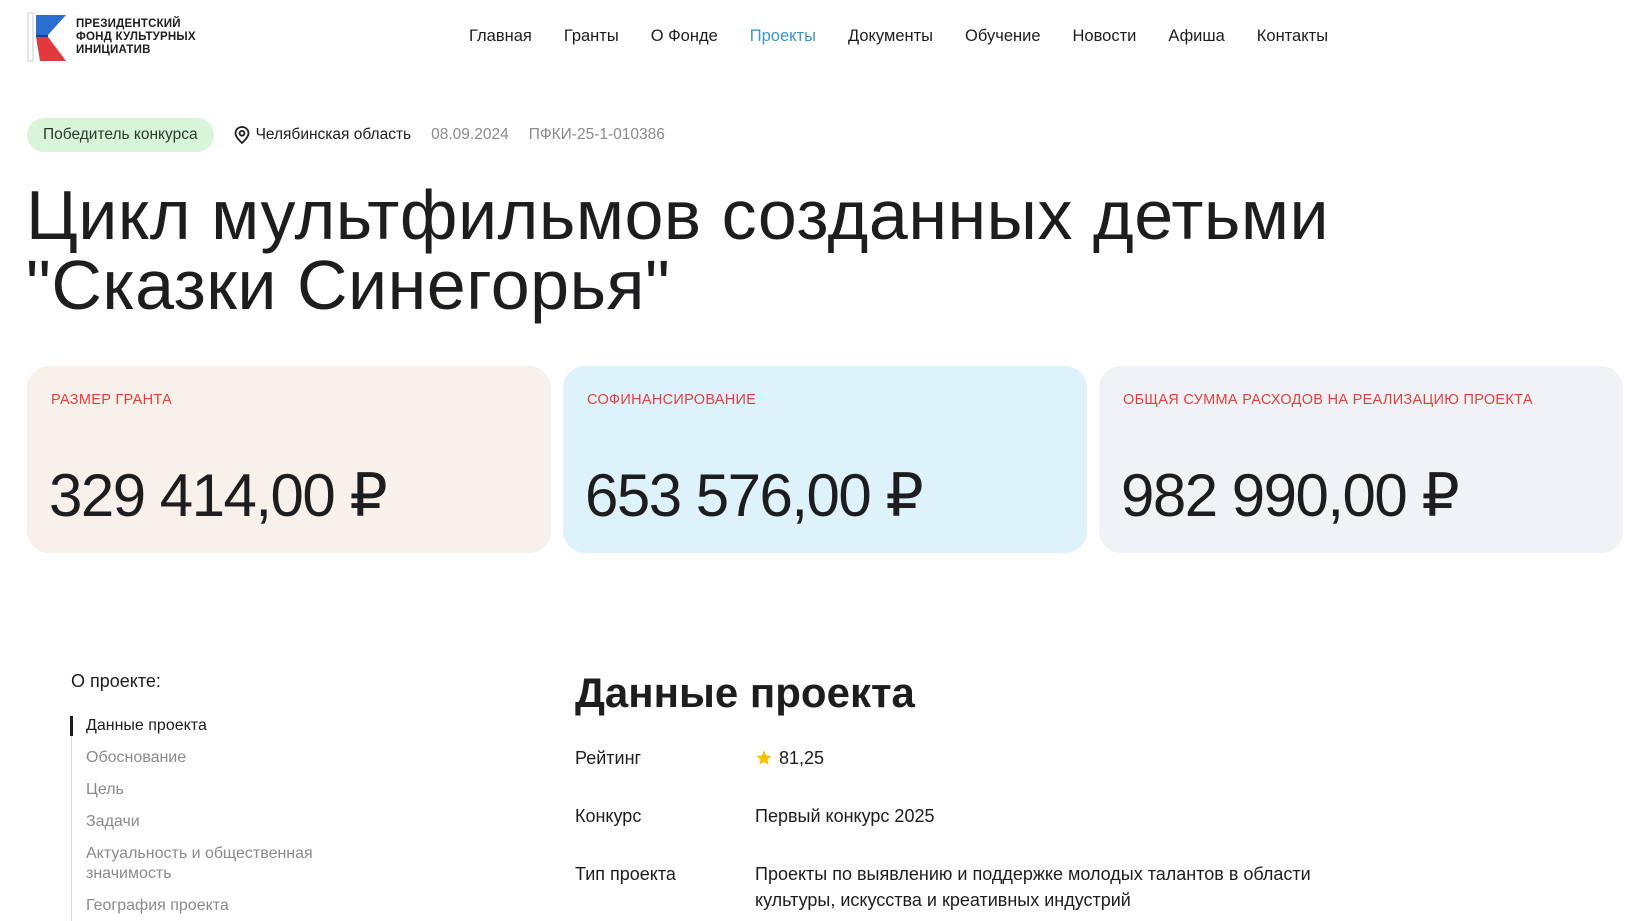  Describe the element at coordinates (845, 816) in the screenshot. I see `row-value: Первый конкурс 2025` at that location.